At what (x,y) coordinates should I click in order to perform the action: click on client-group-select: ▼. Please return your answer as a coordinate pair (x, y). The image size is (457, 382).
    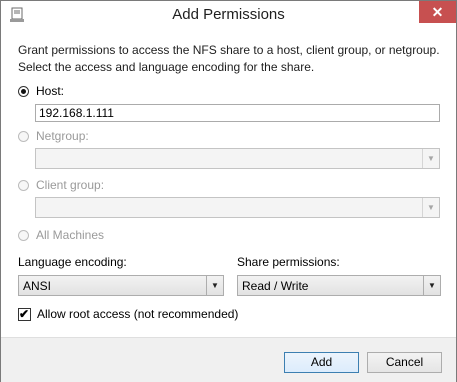
    Looking at the image, I should click on (237, 207).